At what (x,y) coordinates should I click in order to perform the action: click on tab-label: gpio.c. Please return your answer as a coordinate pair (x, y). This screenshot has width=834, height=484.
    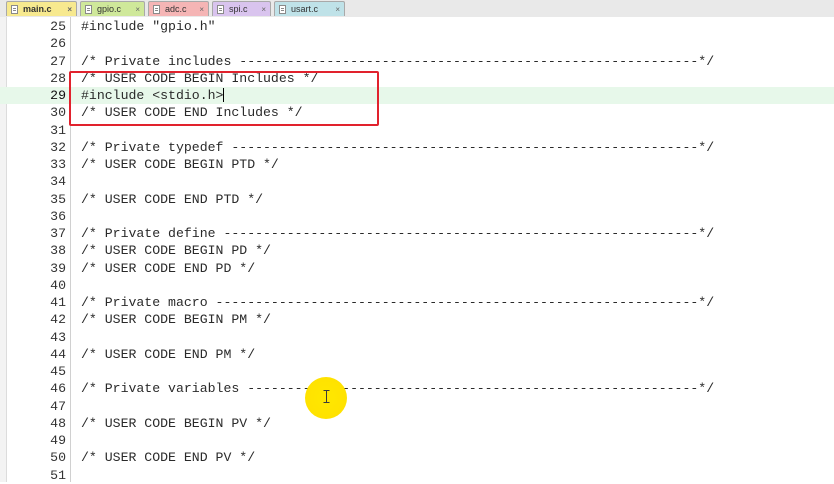
    Looking at the image, I should click on (109, 9).